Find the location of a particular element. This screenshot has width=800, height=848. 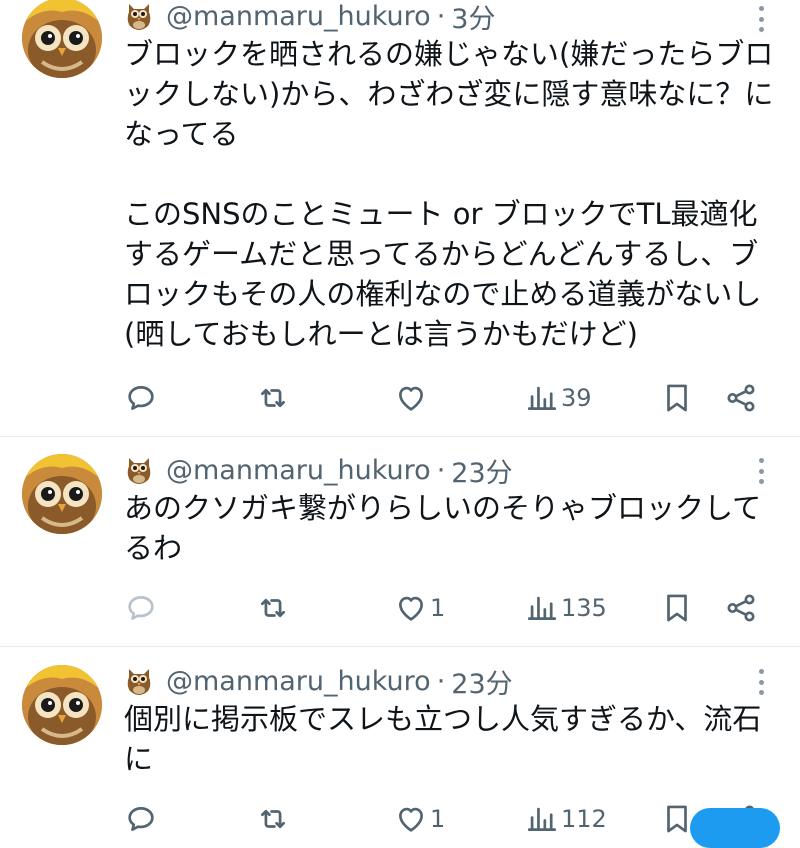

tweet-header: @manmaru_hukuro · 3分 is located at coordinates (309, 18).